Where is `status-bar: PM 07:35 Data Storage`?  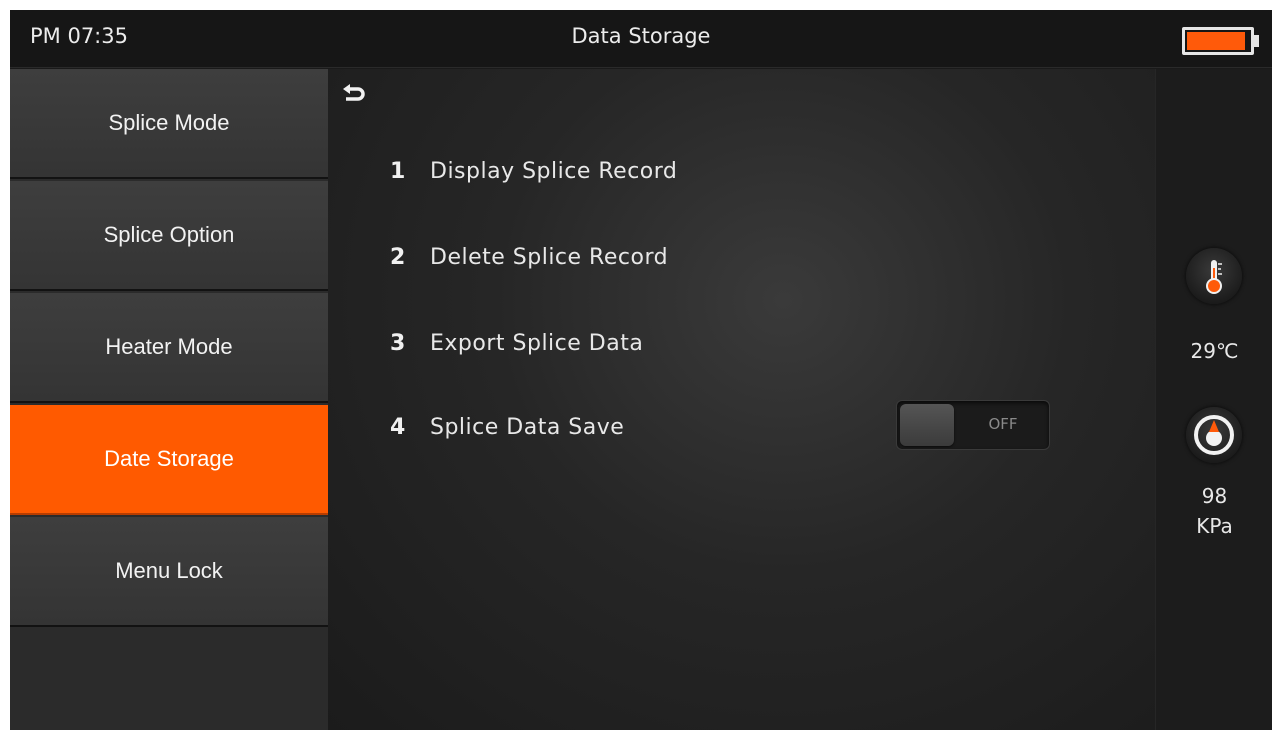 status-bar: PM 07:35 Data Storage is located at coordinates (641, 39).